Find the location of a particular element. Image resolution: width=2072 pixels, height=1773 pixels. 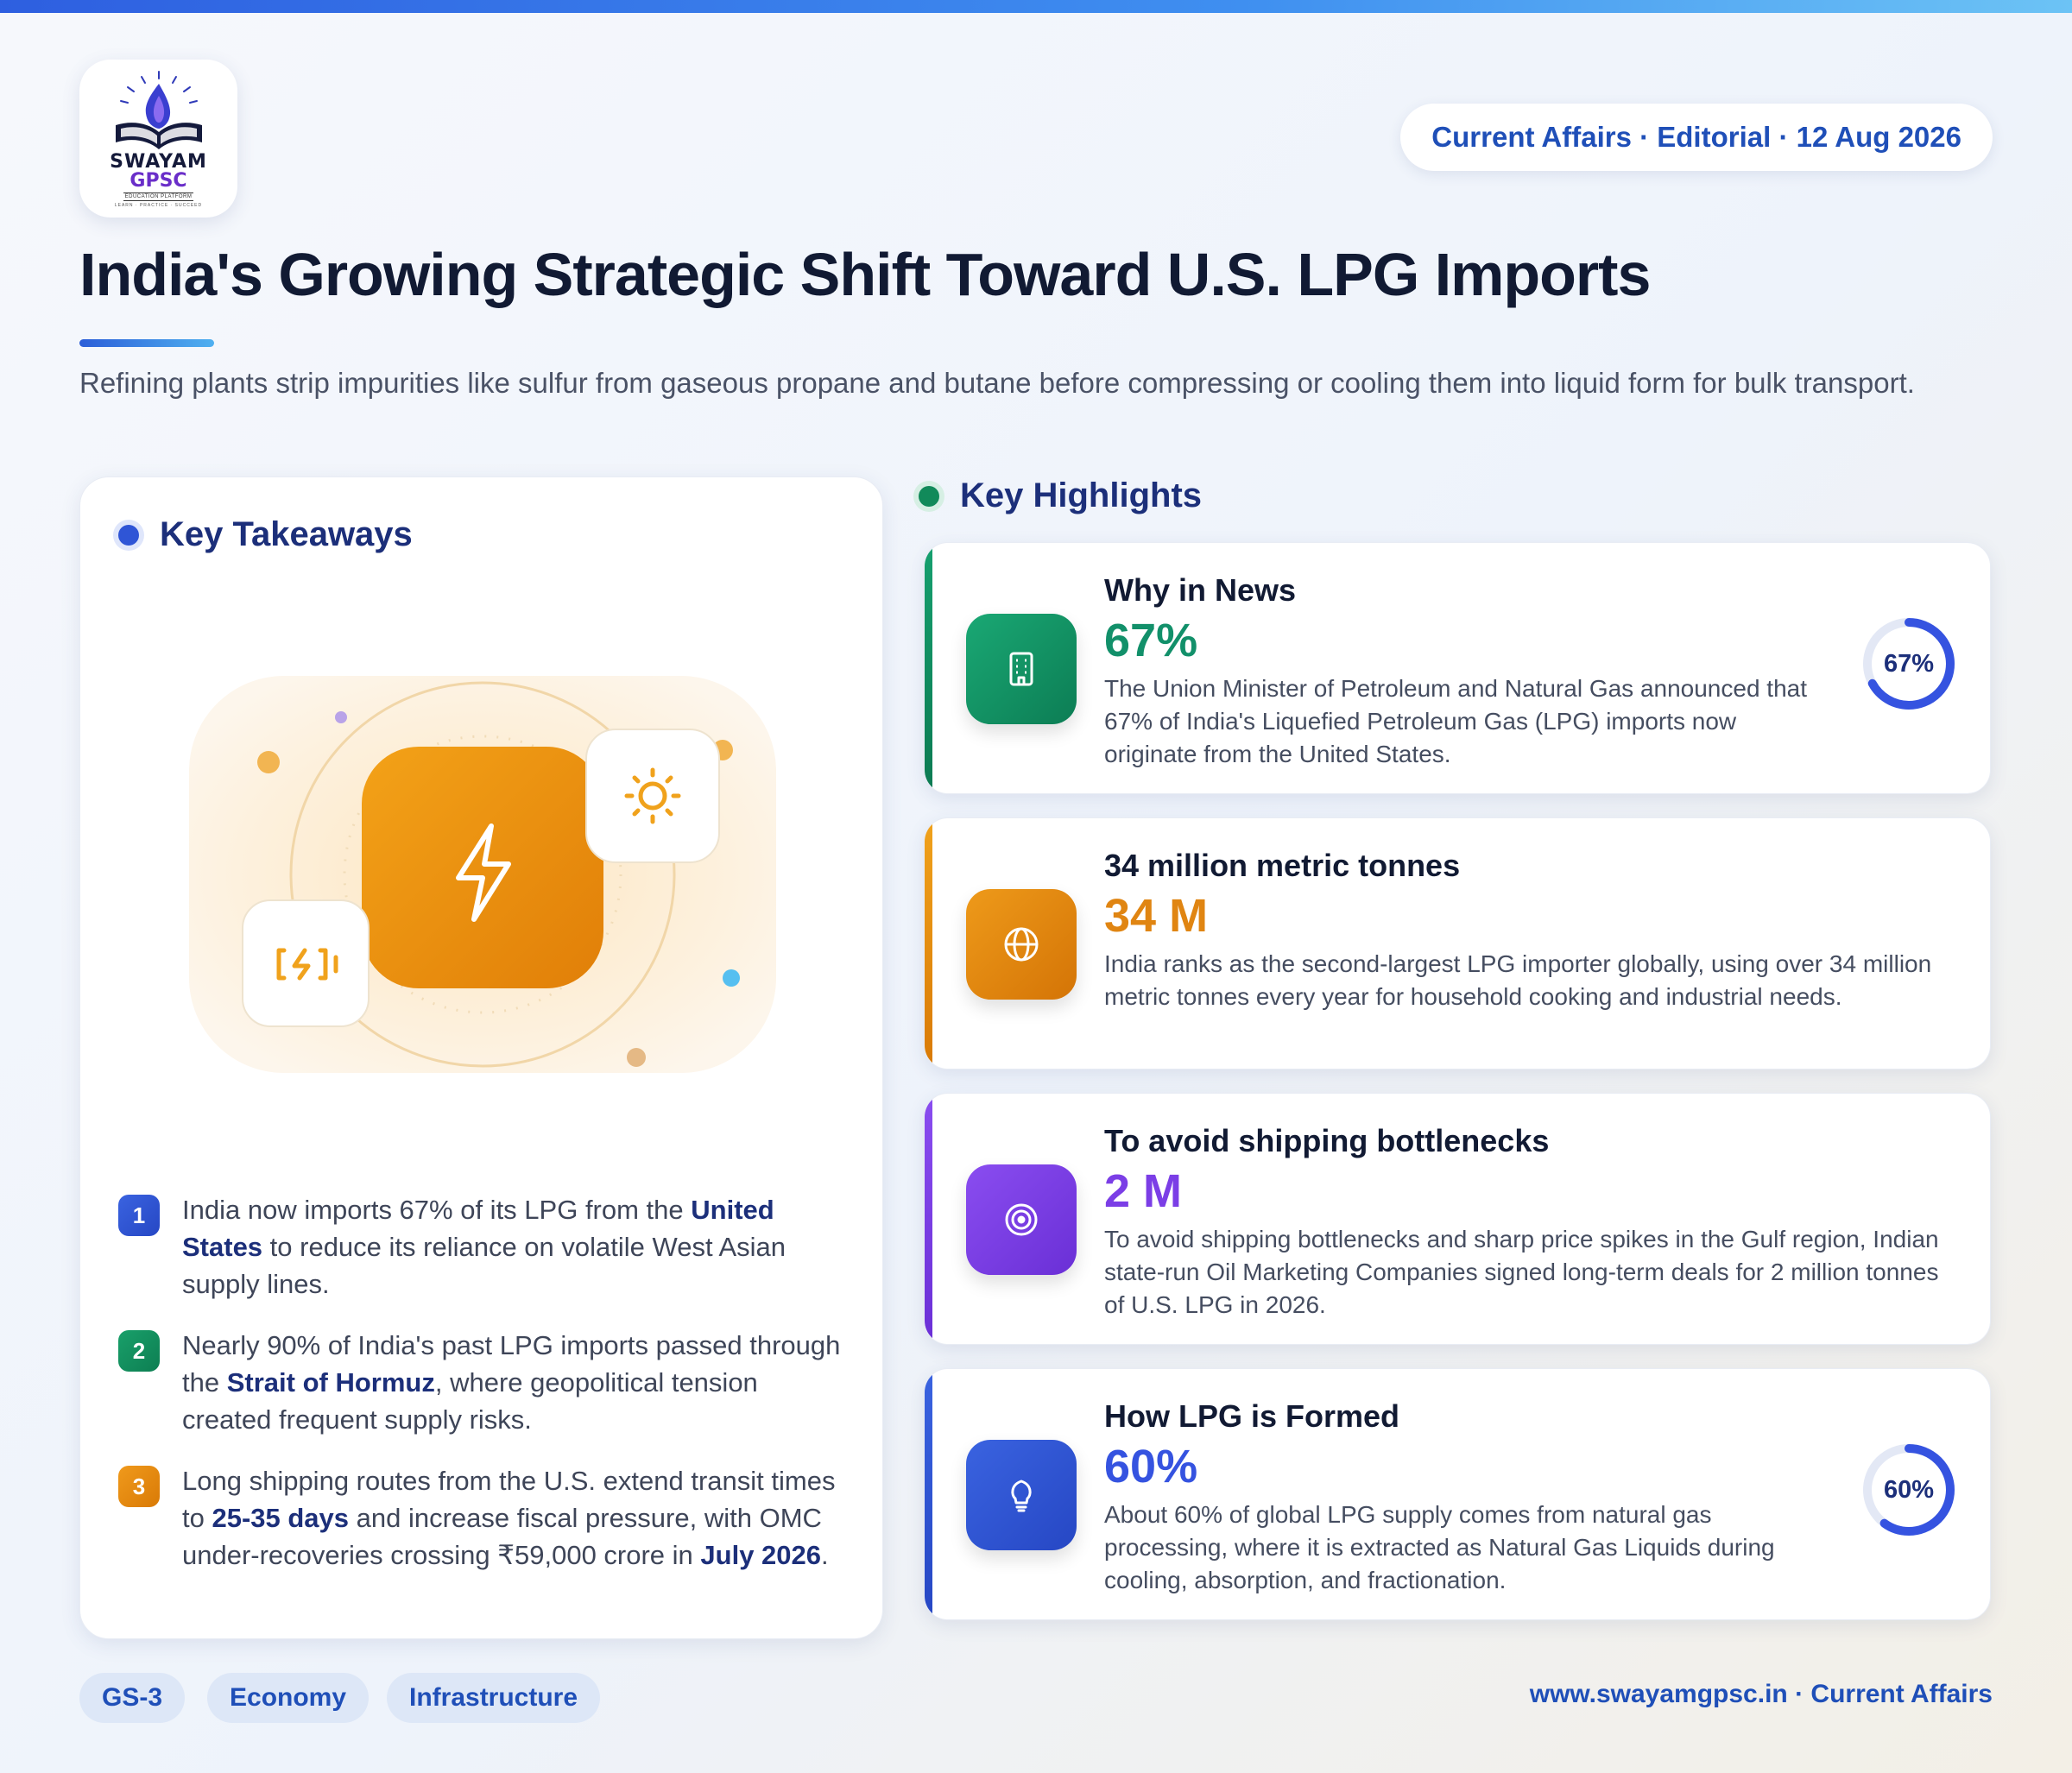

highlight-title: Why in News is located at coordinates (1200, 590).